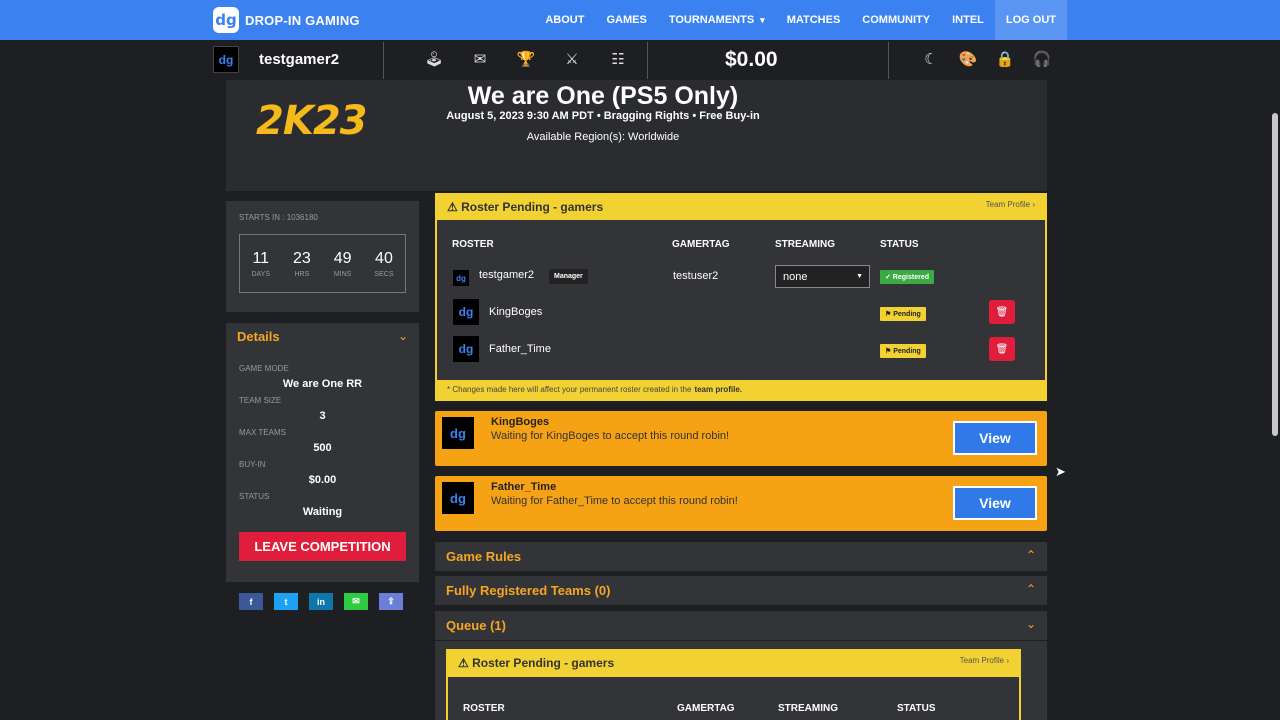  I want to click on timer-mins: 49 MINS, so click(343, 264).